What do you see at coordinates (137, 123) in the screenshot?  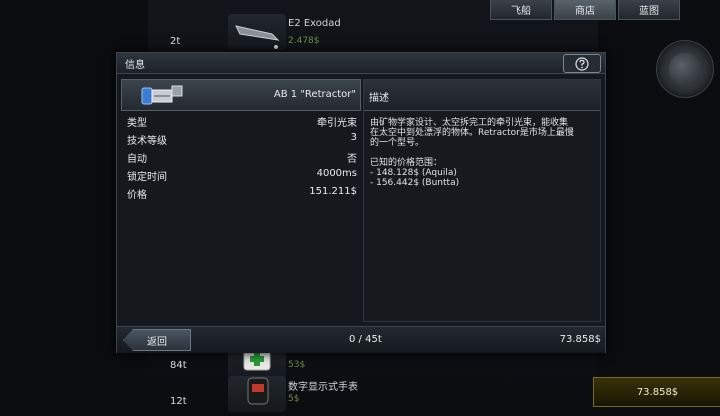 I see `property-label: 类型` at bounding box center [137, 123].